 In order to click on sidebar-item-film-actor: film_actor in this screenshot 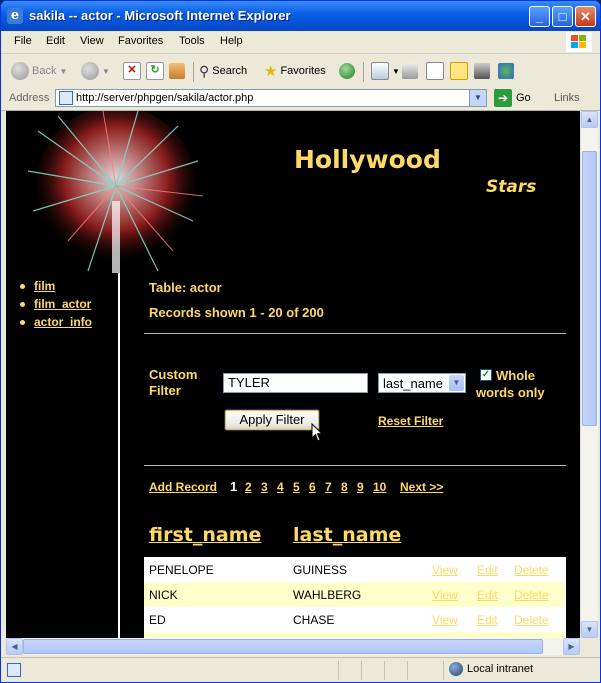, I will do `click(56, 304)`.